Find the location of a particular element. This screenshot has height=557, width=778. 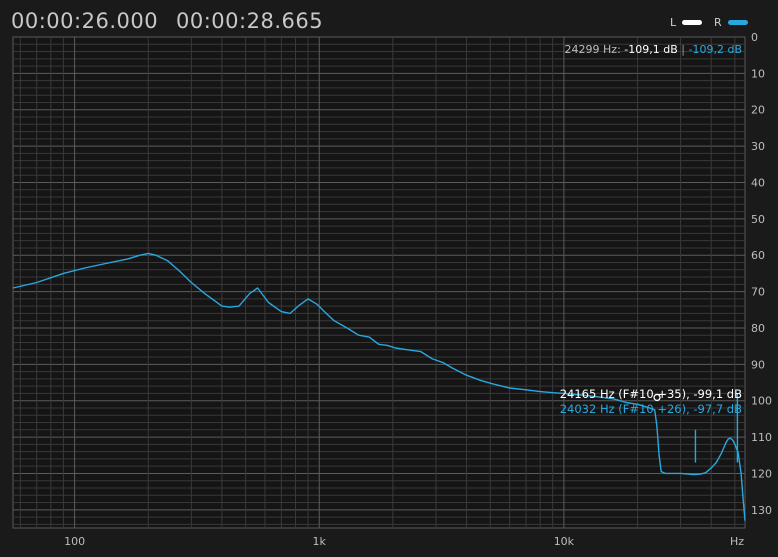

y-tick-label: 80 is located at coordinates (758, 328).